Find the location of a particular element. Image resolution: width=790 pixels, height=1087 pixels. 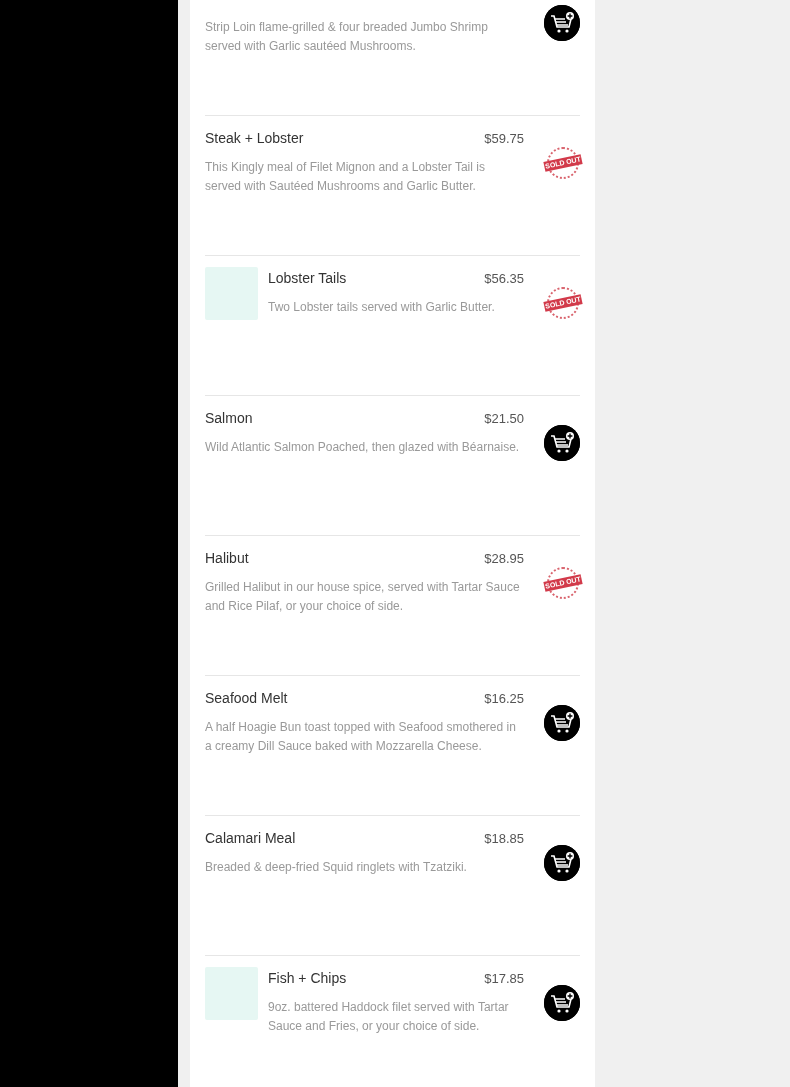

item-price: $16.25 is located at coordinates (504, 698).